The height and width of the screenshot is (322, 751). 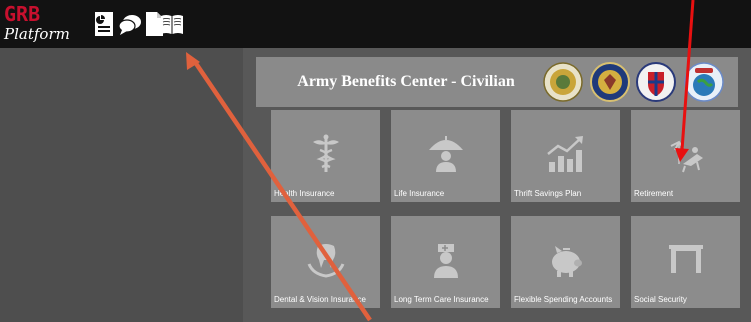 I want to click on tile-social-security: Social Security, so click(x=685, y=262).